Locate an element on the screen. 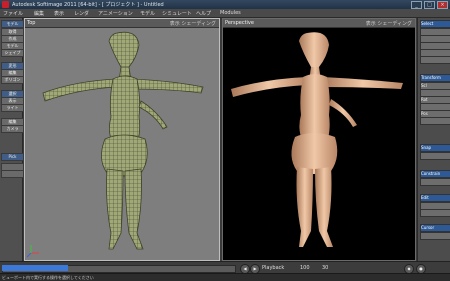  toolbar-camera-button: カメラ is located at coordinates (12, 129).